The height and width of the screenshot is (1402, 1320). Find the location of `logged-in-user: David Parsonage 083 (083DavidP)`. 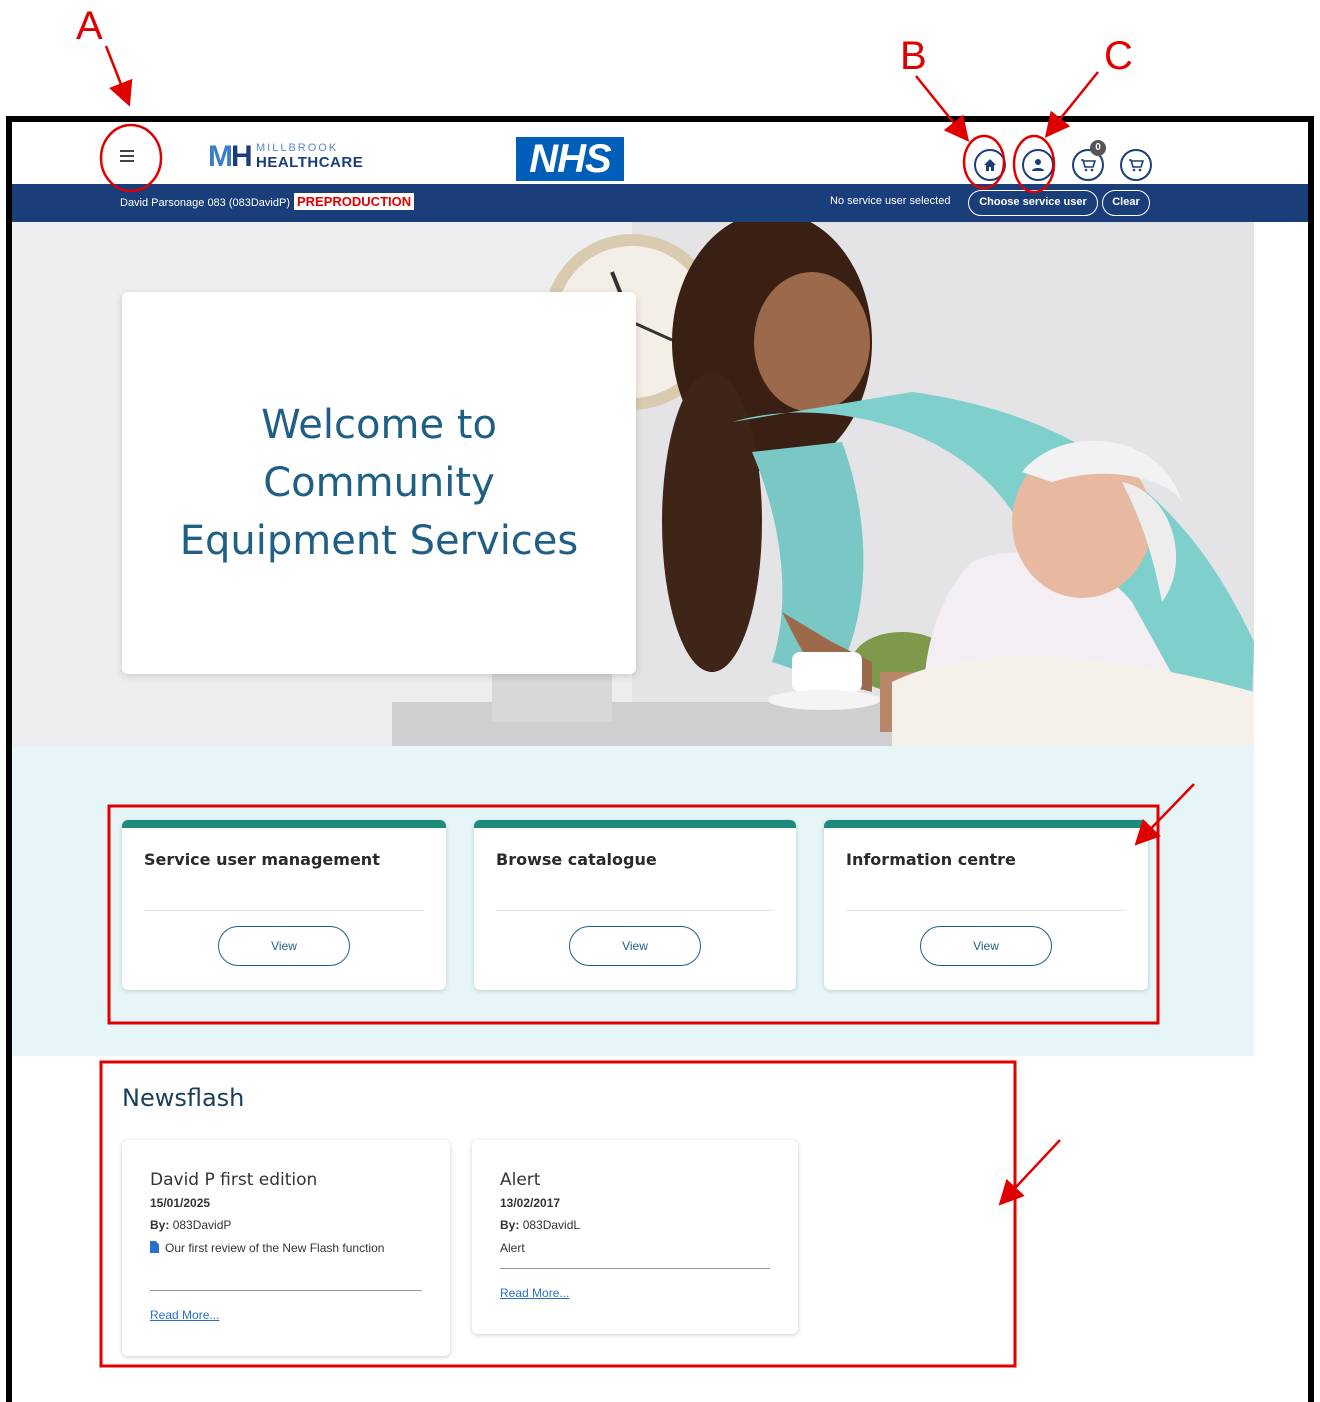

logged-in-user: David Parsonage 083 (083DavidP) is located at coordinates (205, 203).